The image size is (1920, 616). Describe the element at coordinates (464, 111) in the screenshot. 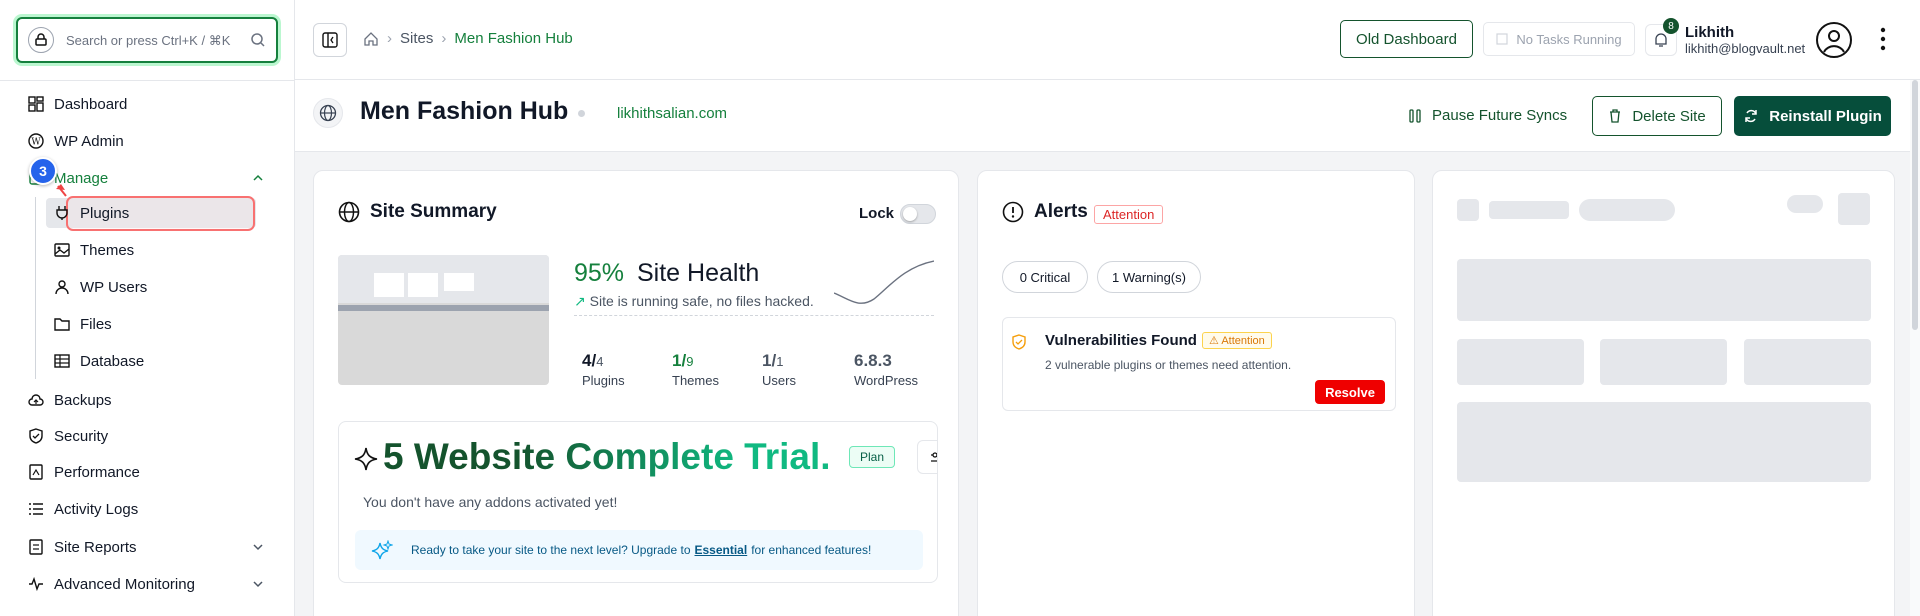

I see `page-title: Men Fashion Hub` at that location.